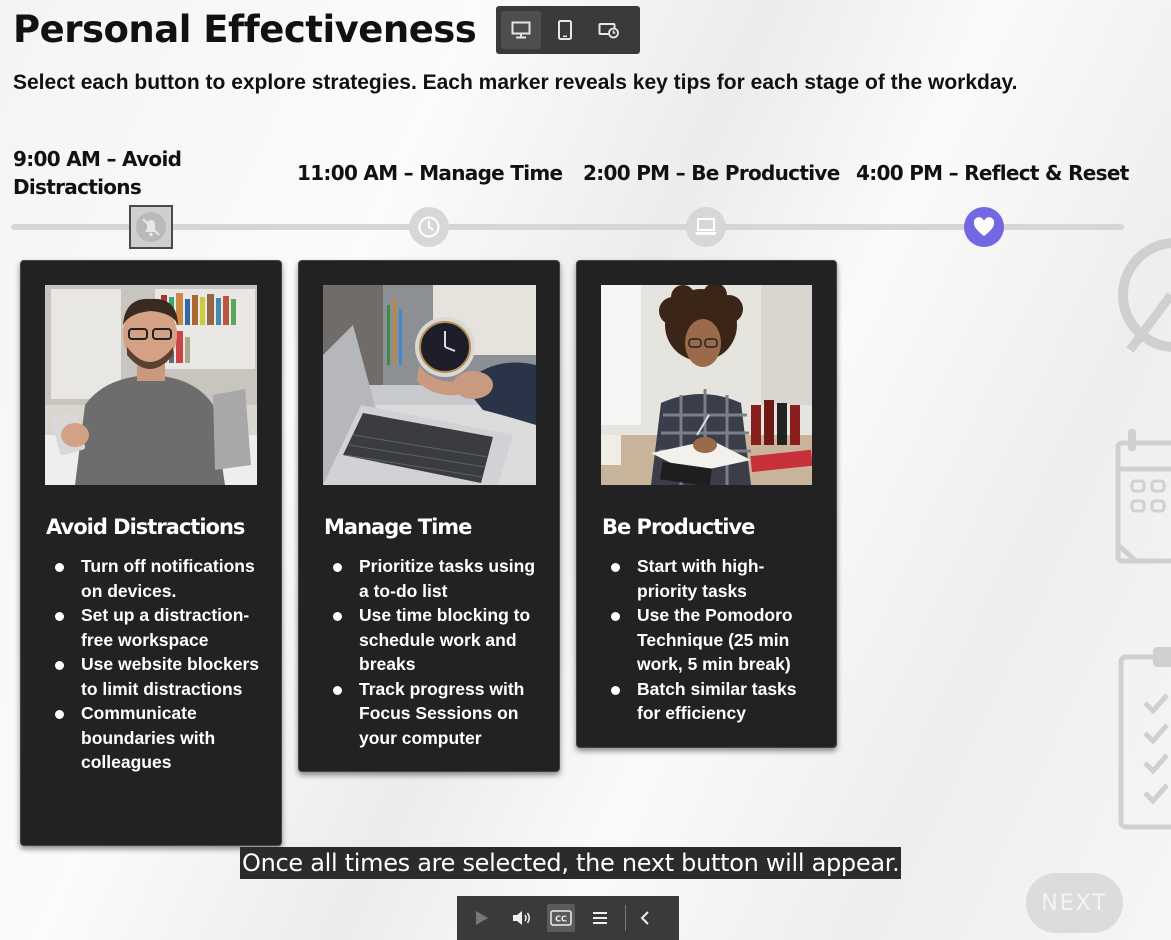  What do you see at coordinates (711, 173) in the screenshot?
I see `timeline-label-2pm: 2:00 PM – Be Productive` at bounding box center [711, 173].